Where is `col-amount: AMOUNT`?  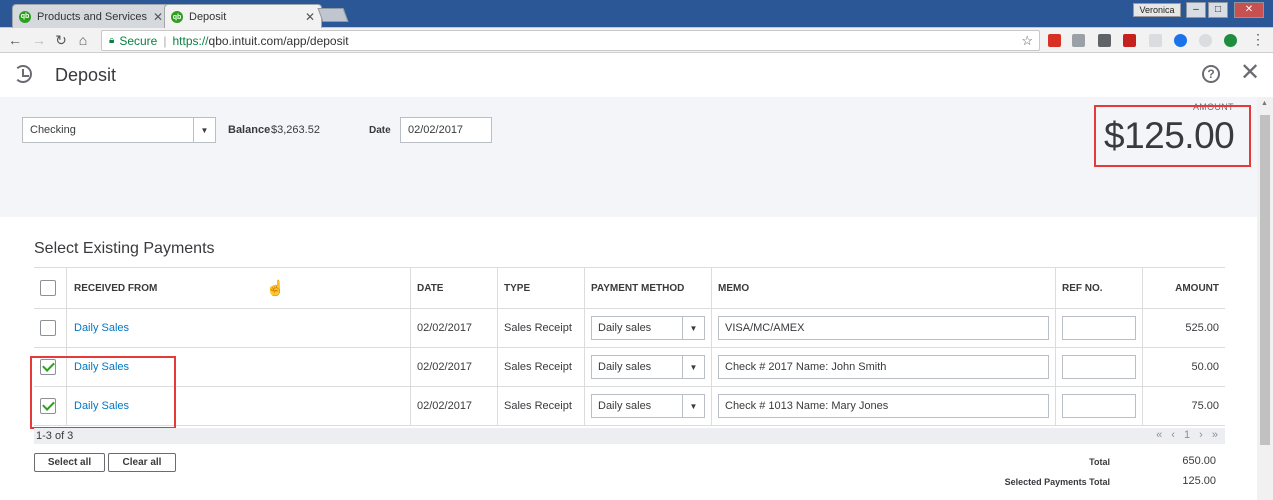 col-amount: AMOUNT is located at coordinates (1197, 288).